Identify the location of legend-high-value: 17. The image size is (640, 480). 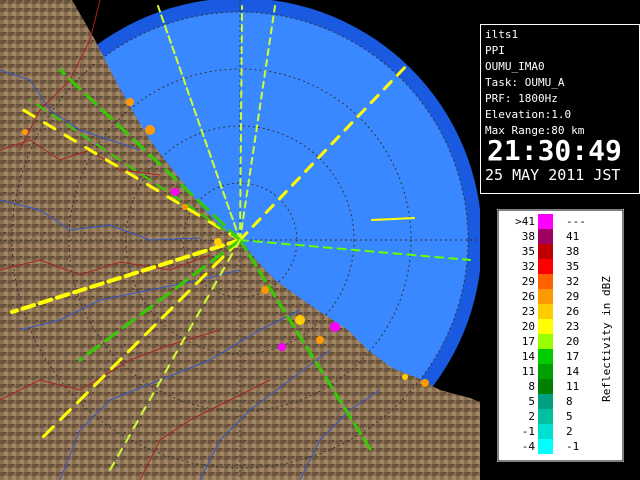
(572, 356).